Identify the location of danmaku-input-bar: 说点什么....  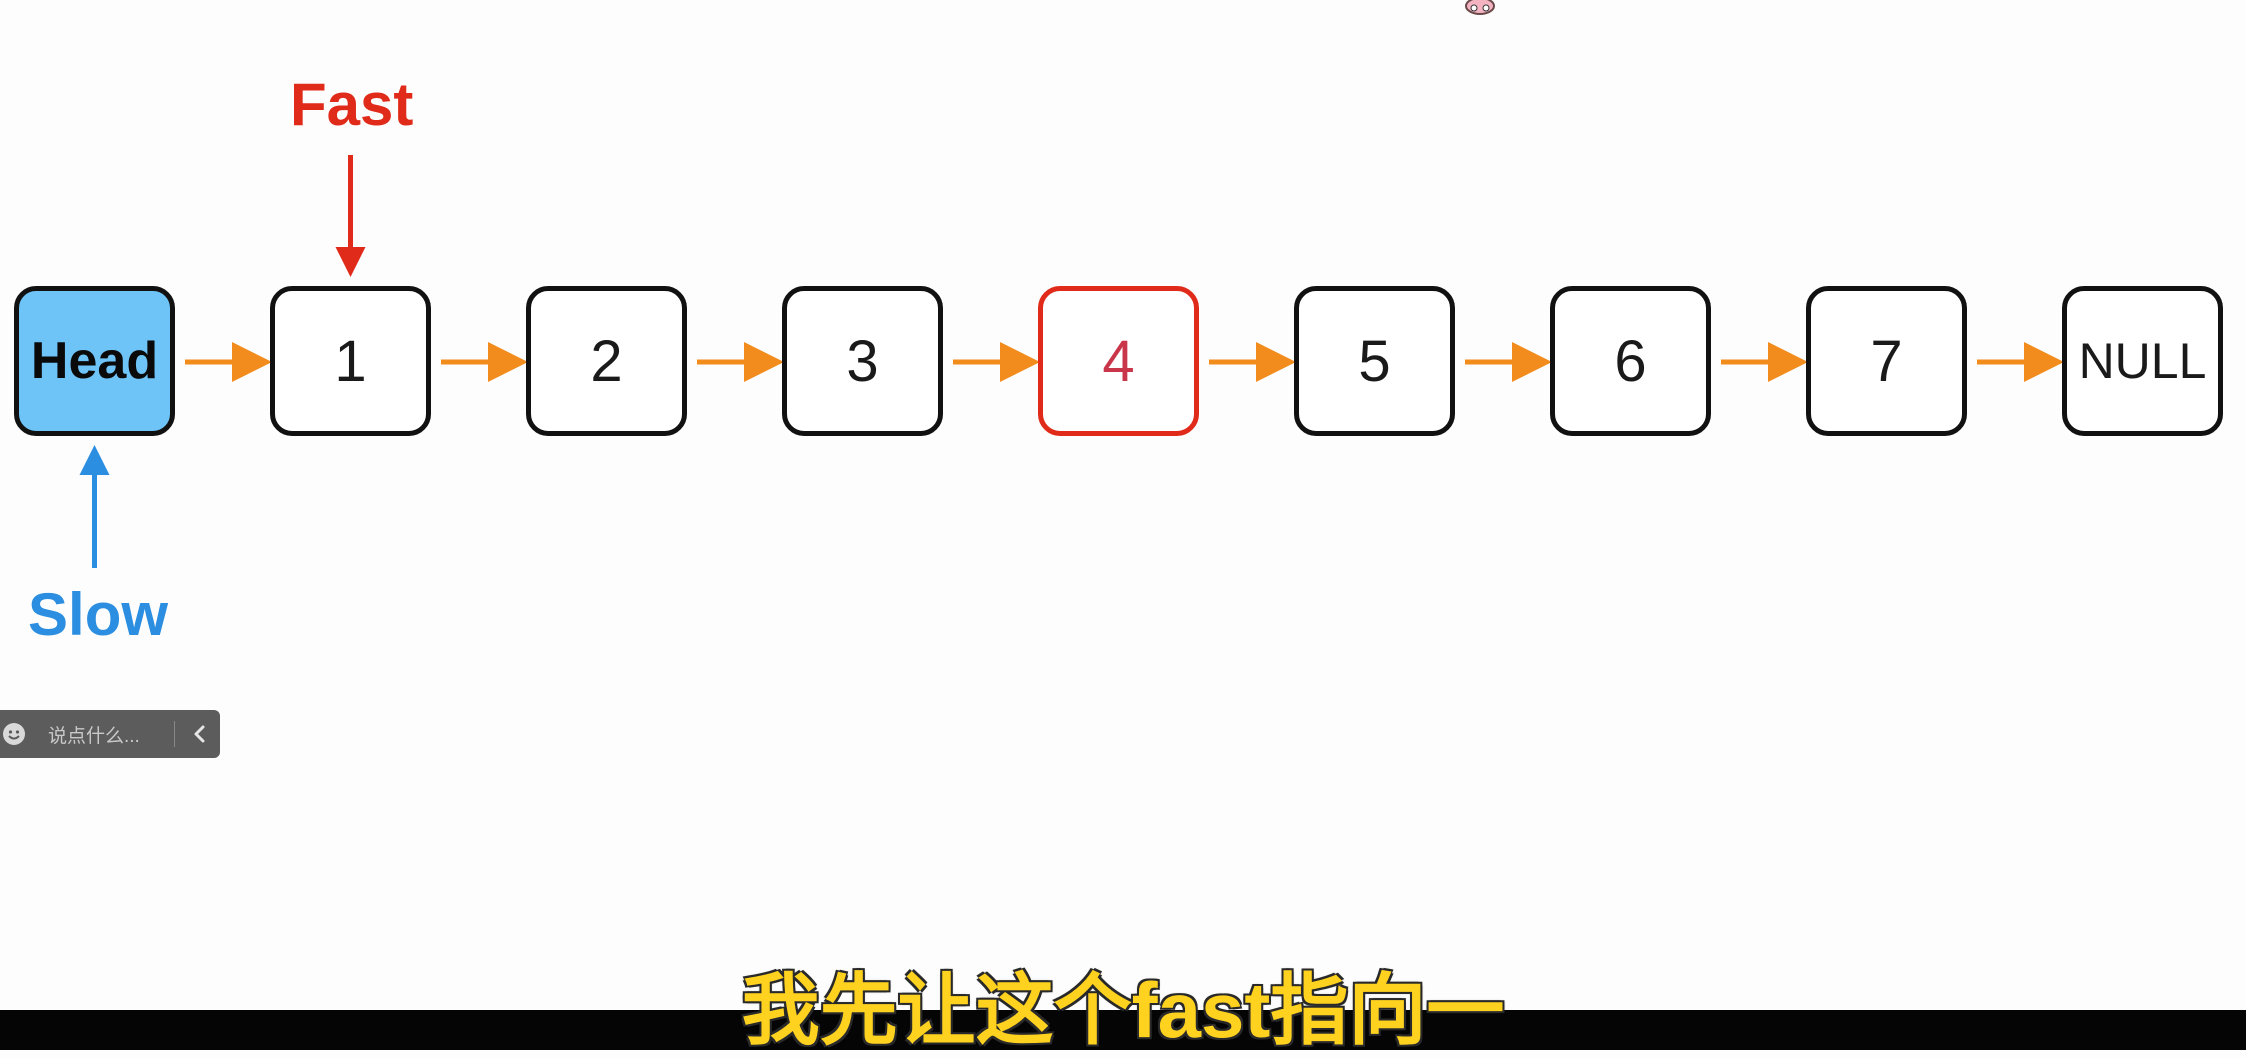
(110, 734).